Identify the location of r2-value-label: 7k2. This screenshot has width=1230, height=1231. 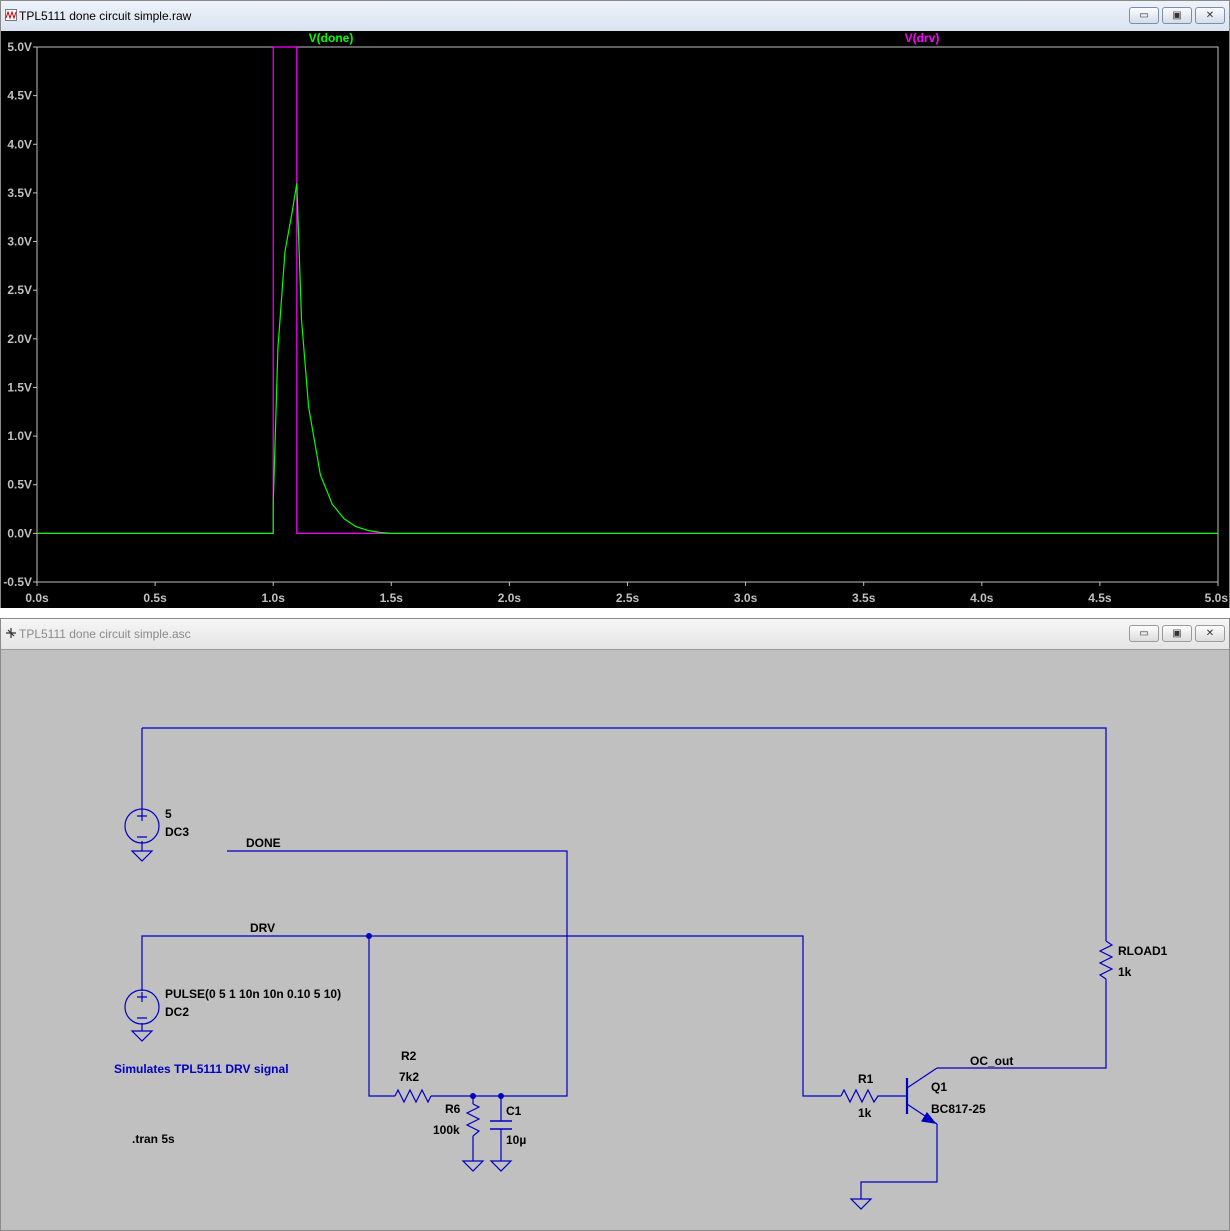
(409, 1077).